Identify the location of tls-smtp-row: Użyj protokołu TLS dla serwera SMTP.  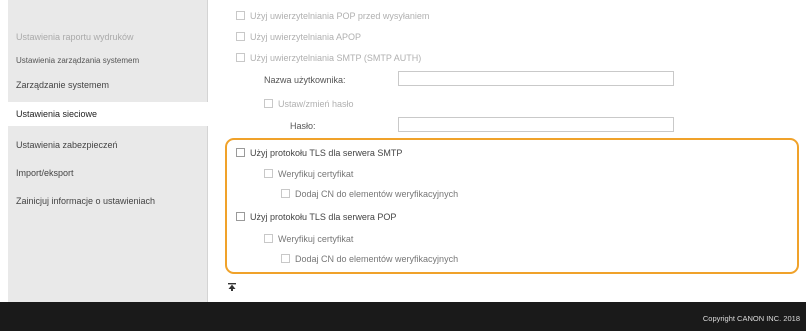
(319, 153).